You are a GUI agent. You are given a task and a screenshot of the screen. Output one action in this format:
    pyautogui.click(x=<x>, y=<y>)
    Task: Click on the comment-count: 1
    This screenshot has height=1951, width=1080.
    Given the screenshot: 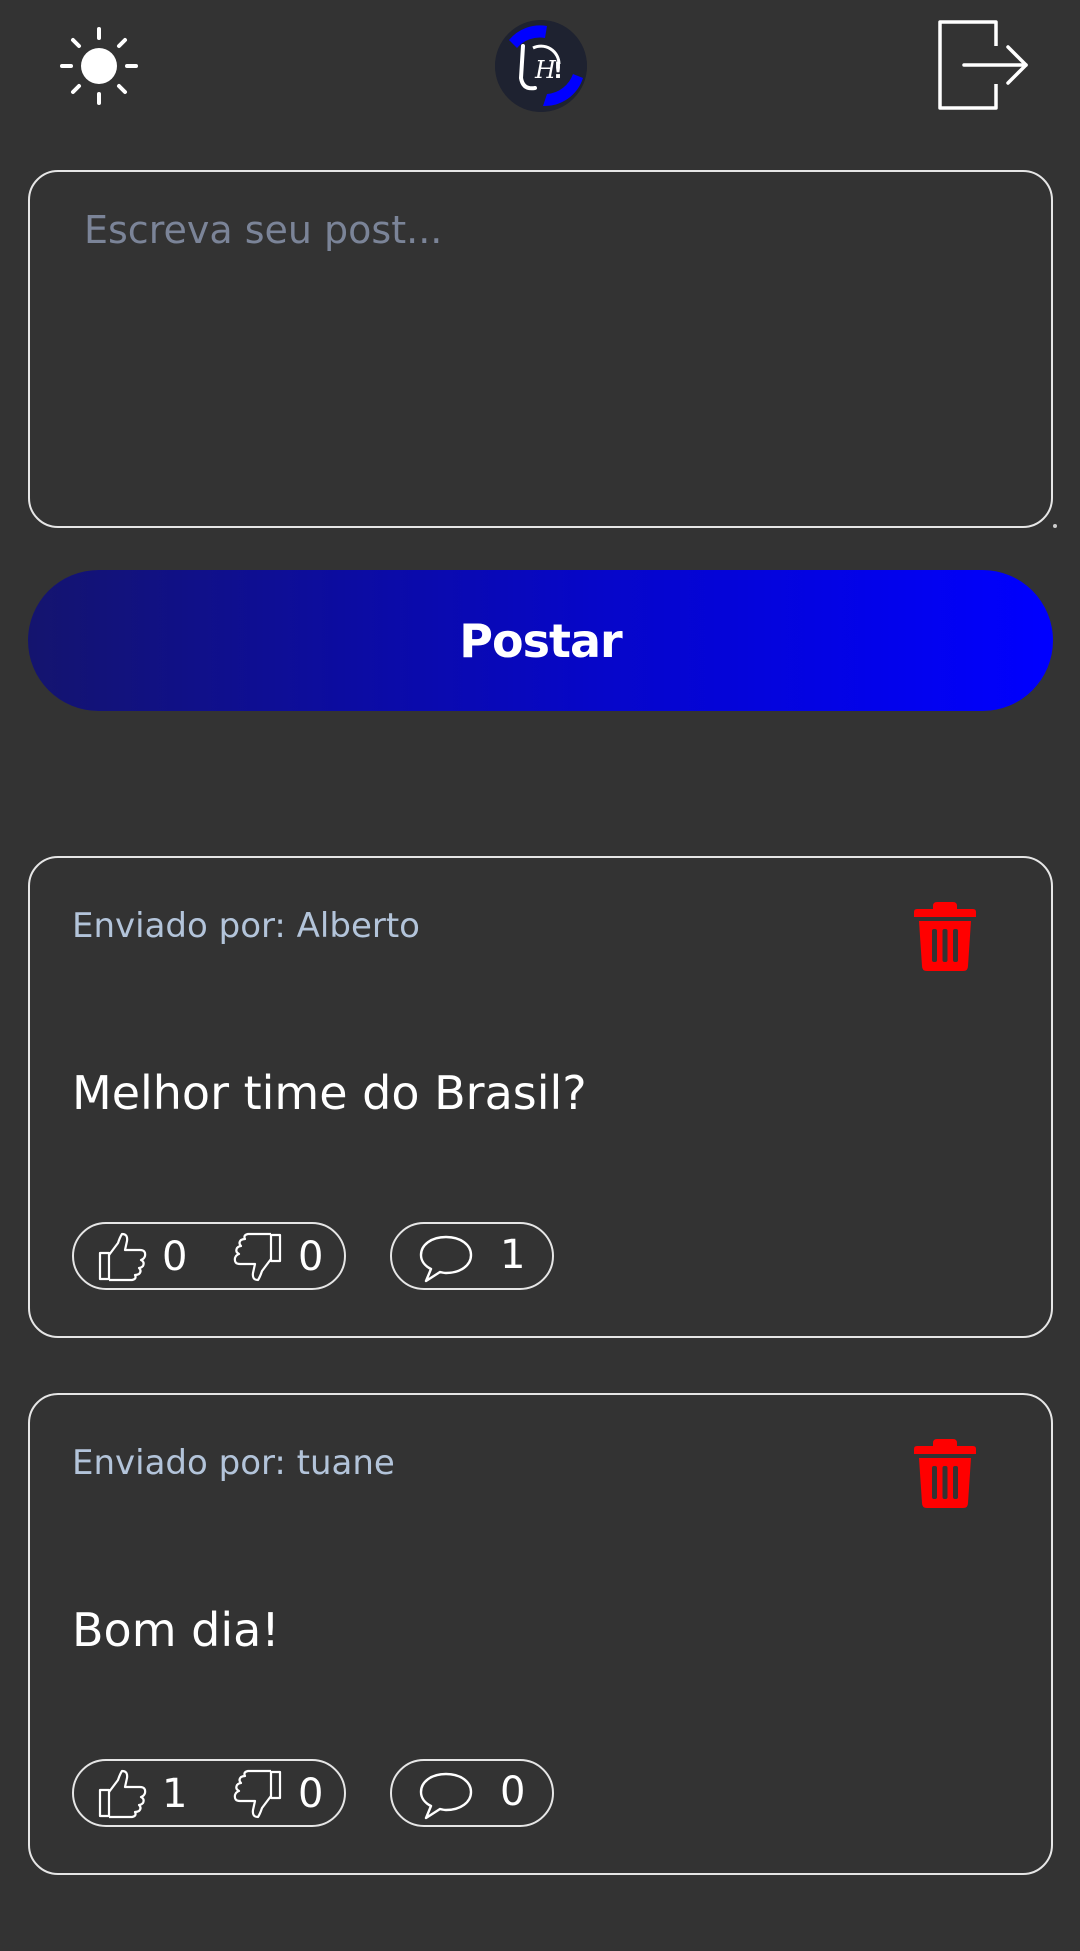 What is the action you would take?
    pyautogui.click(x=513, y=1255)
    